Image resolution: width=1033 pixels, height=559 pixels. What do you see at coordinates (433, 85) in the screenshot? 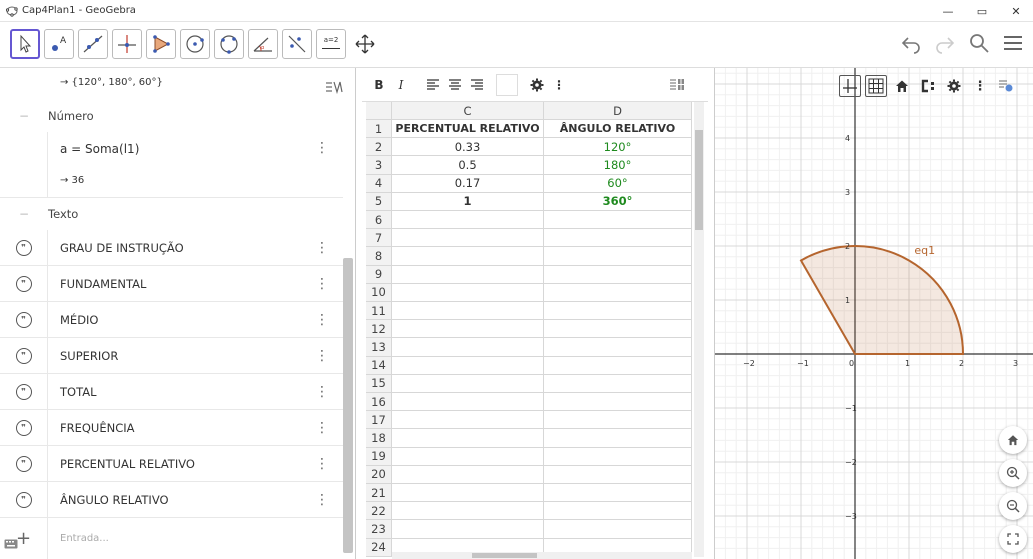
I see `align-left-button` at bounding box center [433, 85].